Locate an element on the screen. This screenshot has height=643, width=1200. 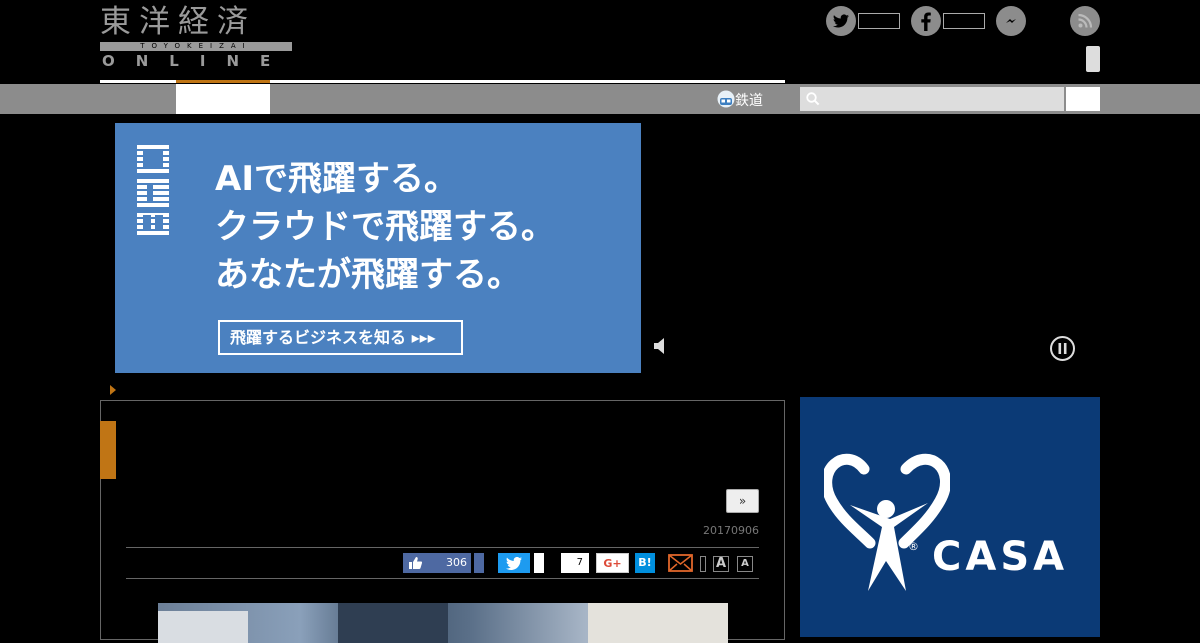
search-input is located at coordinates (932, 99).